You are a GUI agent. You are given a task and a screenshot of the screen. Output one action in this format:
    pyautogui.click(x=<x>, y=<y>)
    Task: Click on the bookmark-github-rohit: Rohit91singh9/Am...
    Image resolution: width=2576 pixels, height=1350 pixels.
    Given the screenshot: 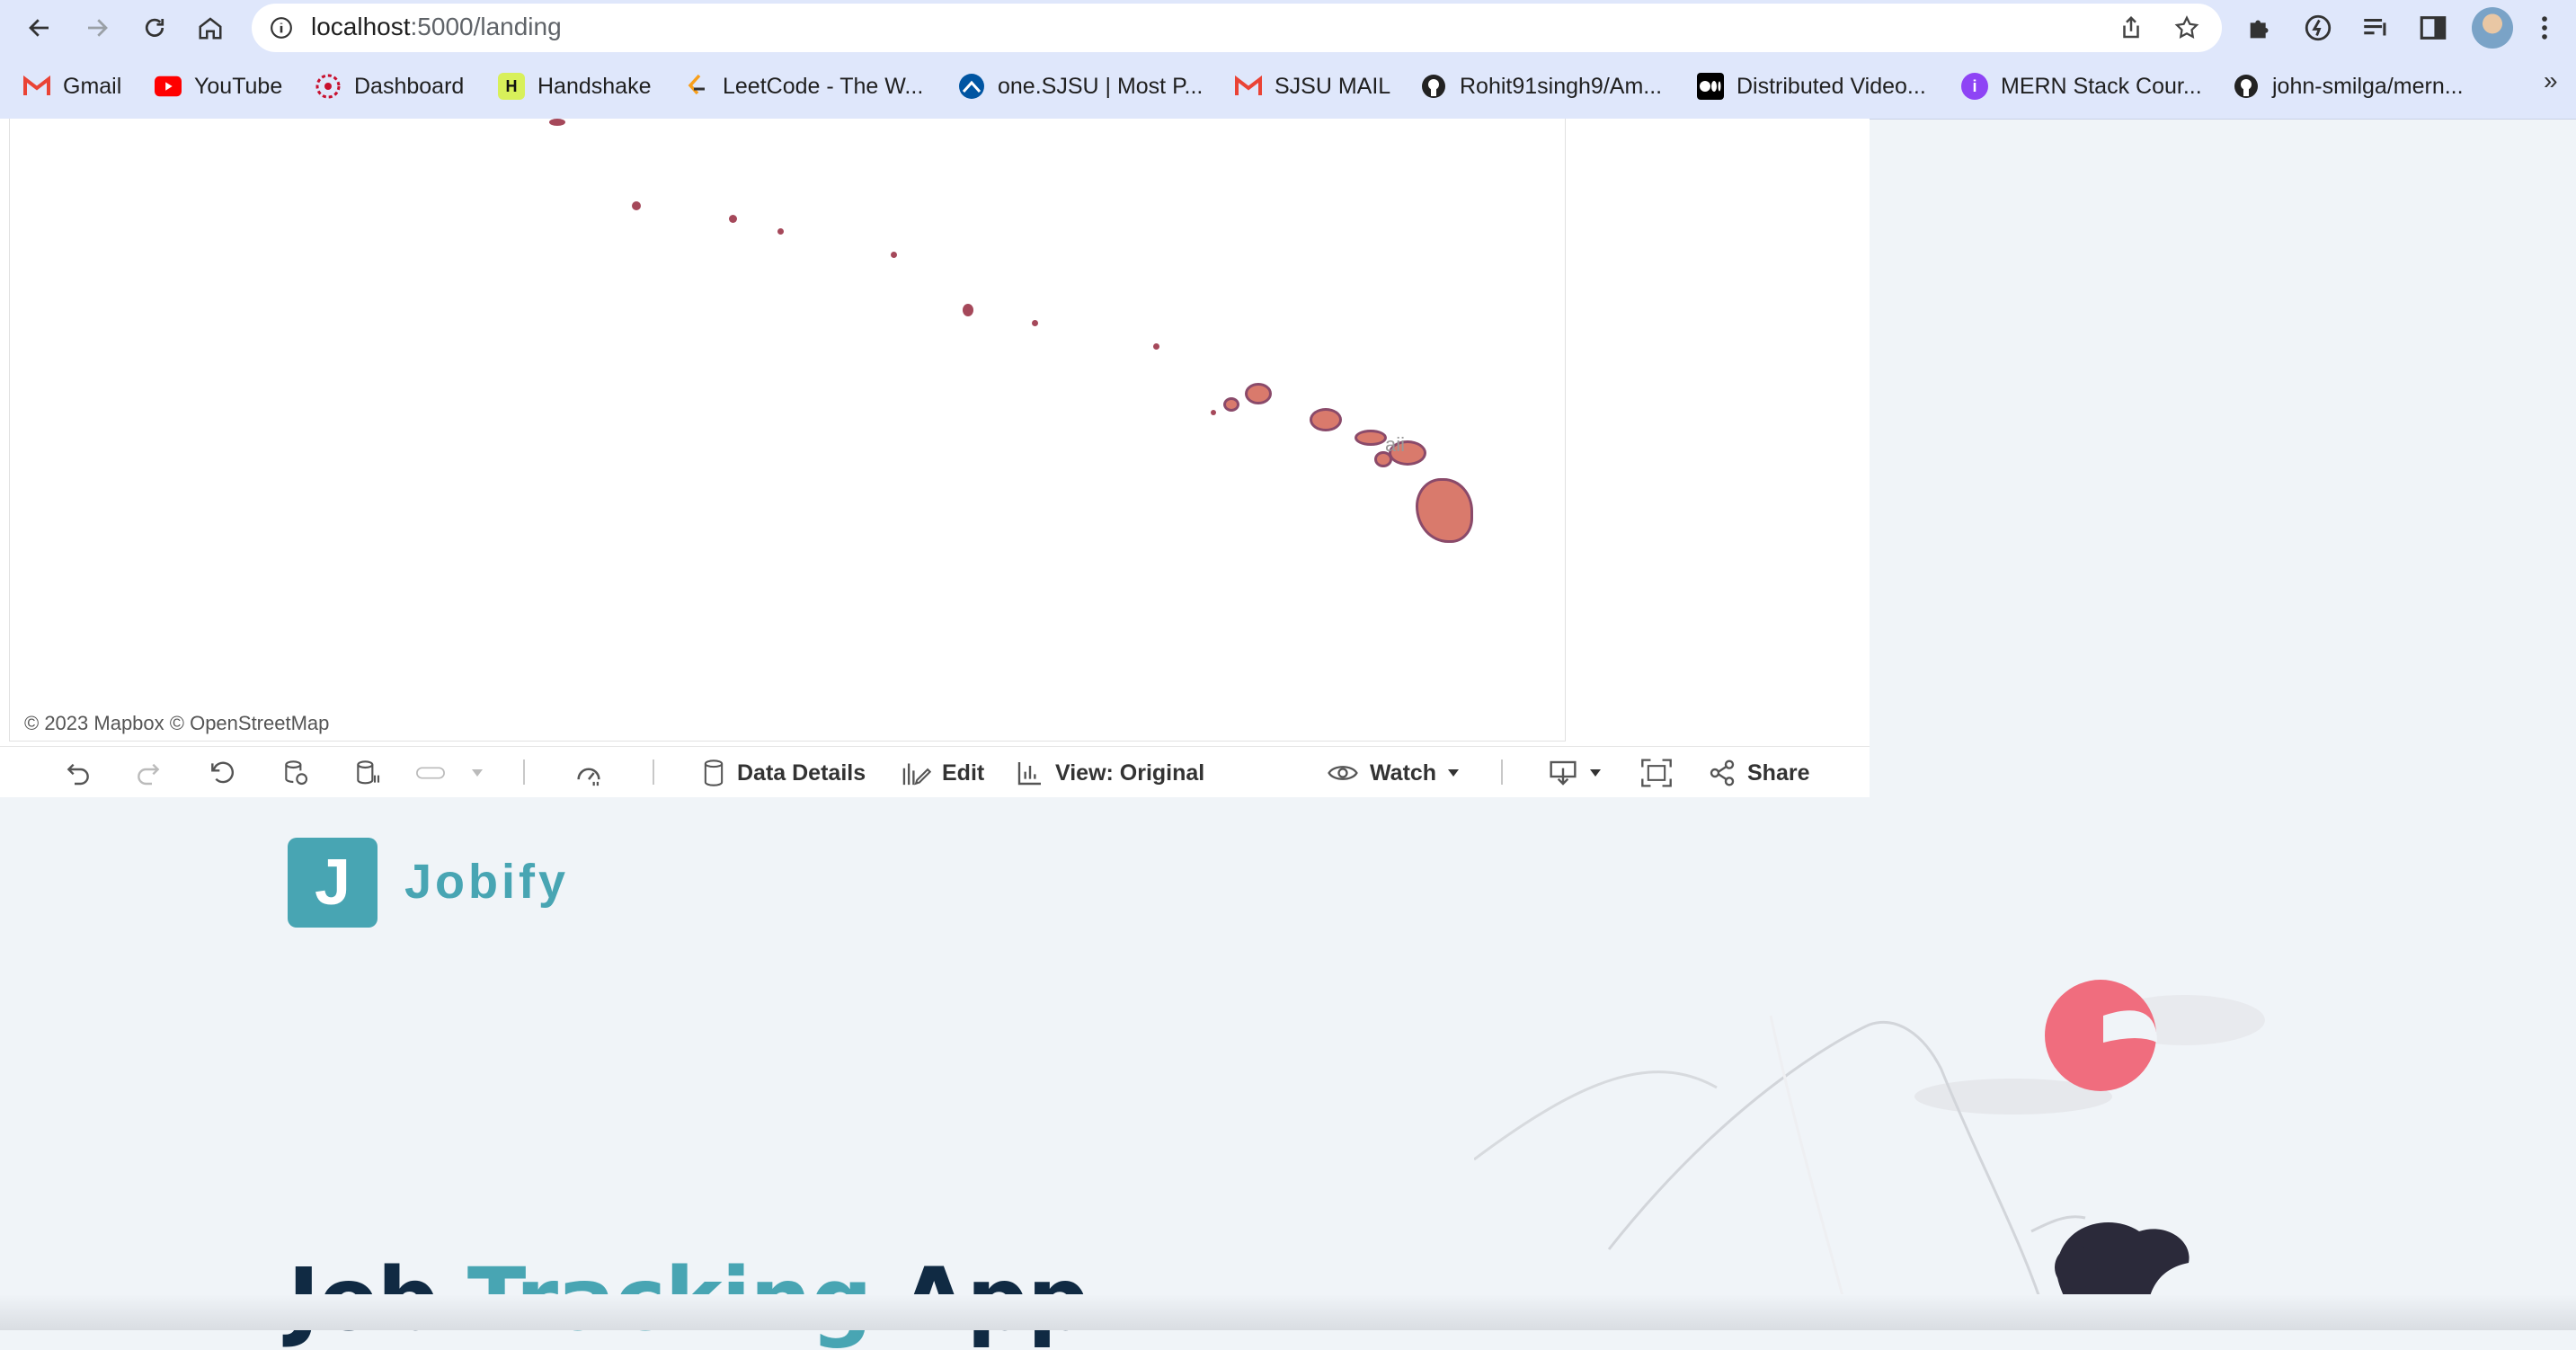 What is the action you would take?
    pyautogui.click(x=1541, y=86)
    